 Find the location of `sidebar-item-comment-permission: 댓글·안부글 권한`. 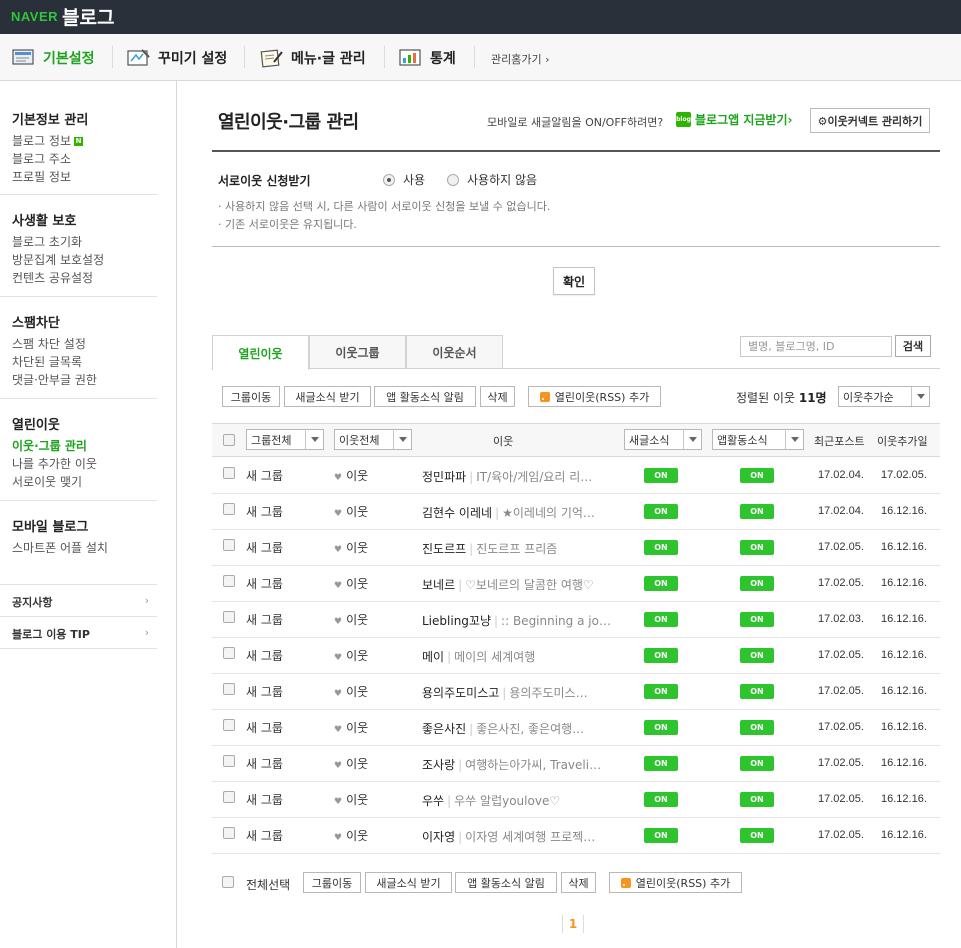

sidebar-item-comment-permission: 댓글·안부글 권한 is located at coordinates (84, 380).